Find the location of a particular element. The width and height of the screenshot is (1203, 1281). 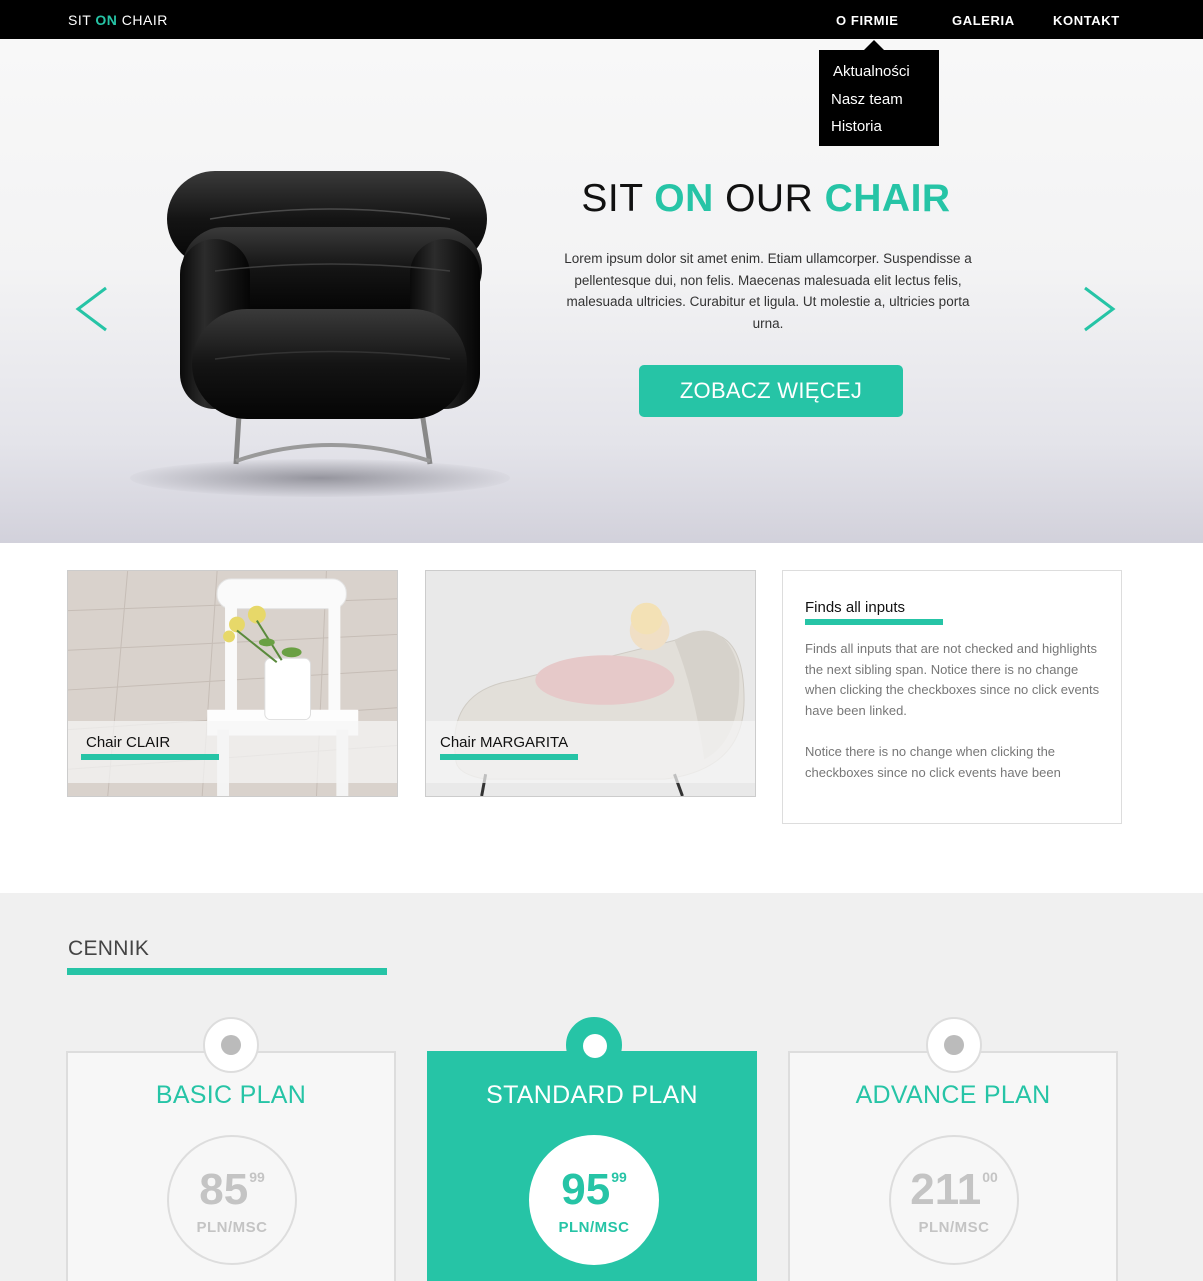

plan-card-basic: BASIC PLAN 8599 PLN/MSC is located at coordinates (231, 1149).